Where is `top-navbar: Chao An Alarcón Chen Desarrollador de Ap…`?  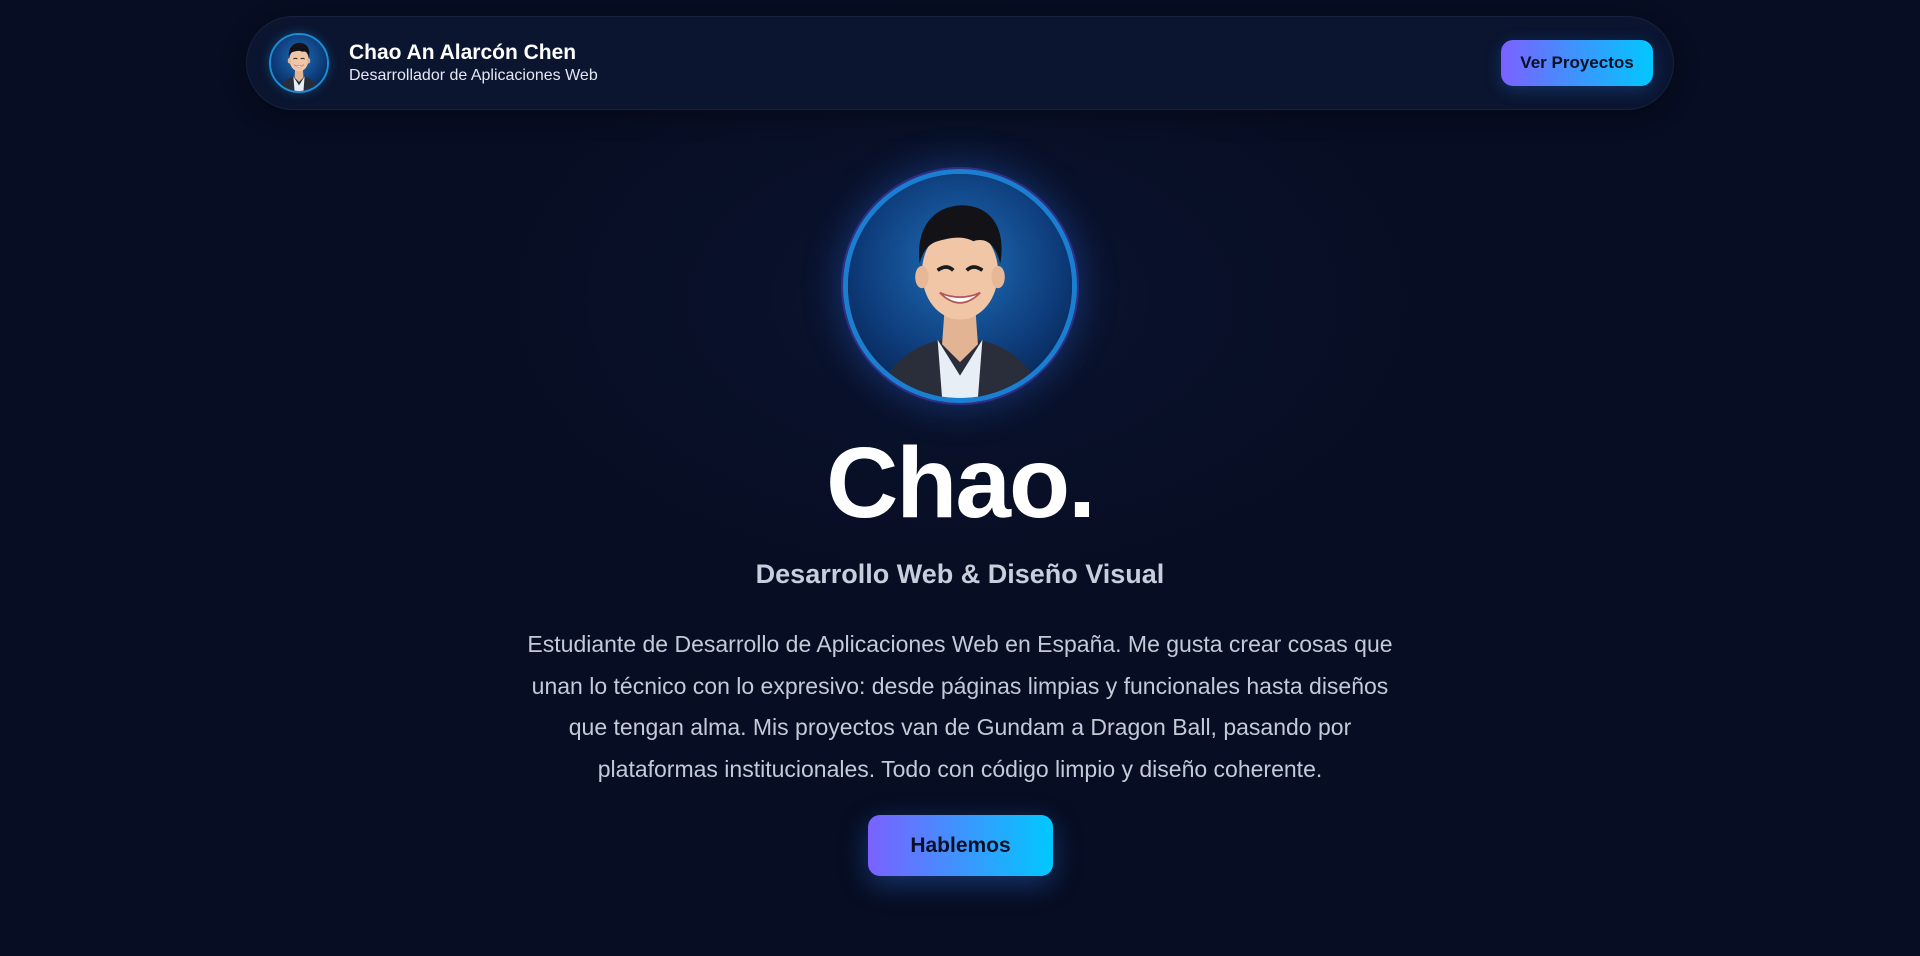 top-navbar: Chao An Alarcón Chen Desarrollador de Ap… is located at coordinates (960, 63).